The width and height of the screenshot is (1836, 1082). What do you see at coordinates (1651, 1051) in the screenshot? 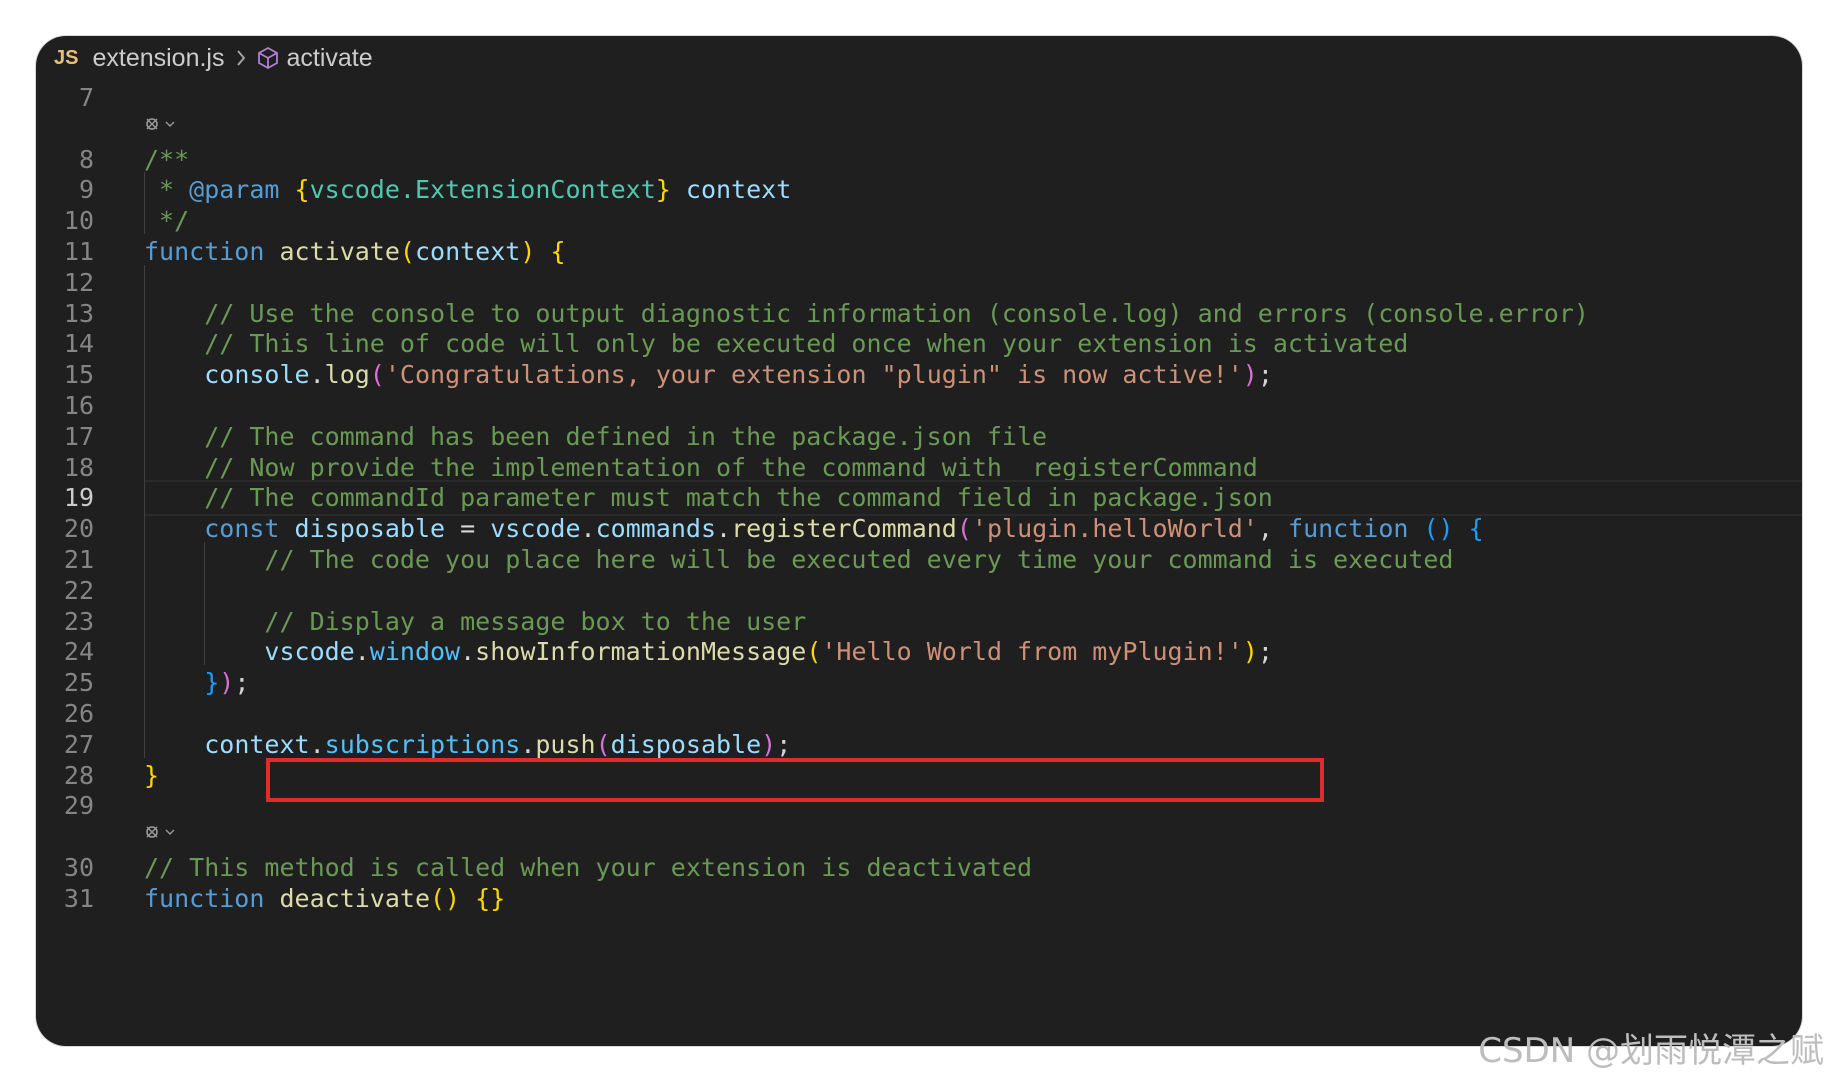
I see `watermark: CSDN @划雨悦潭之赋` at bounding box center [1651, 1051].